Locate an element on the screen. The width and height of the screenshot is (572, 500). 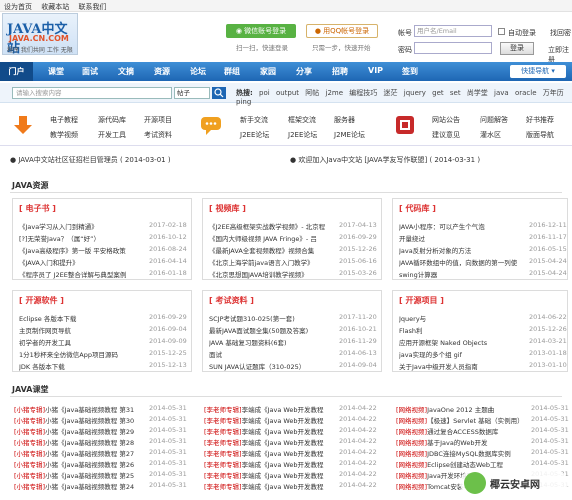
quick-link: 考试资料 is located at coordinates (158, 135).